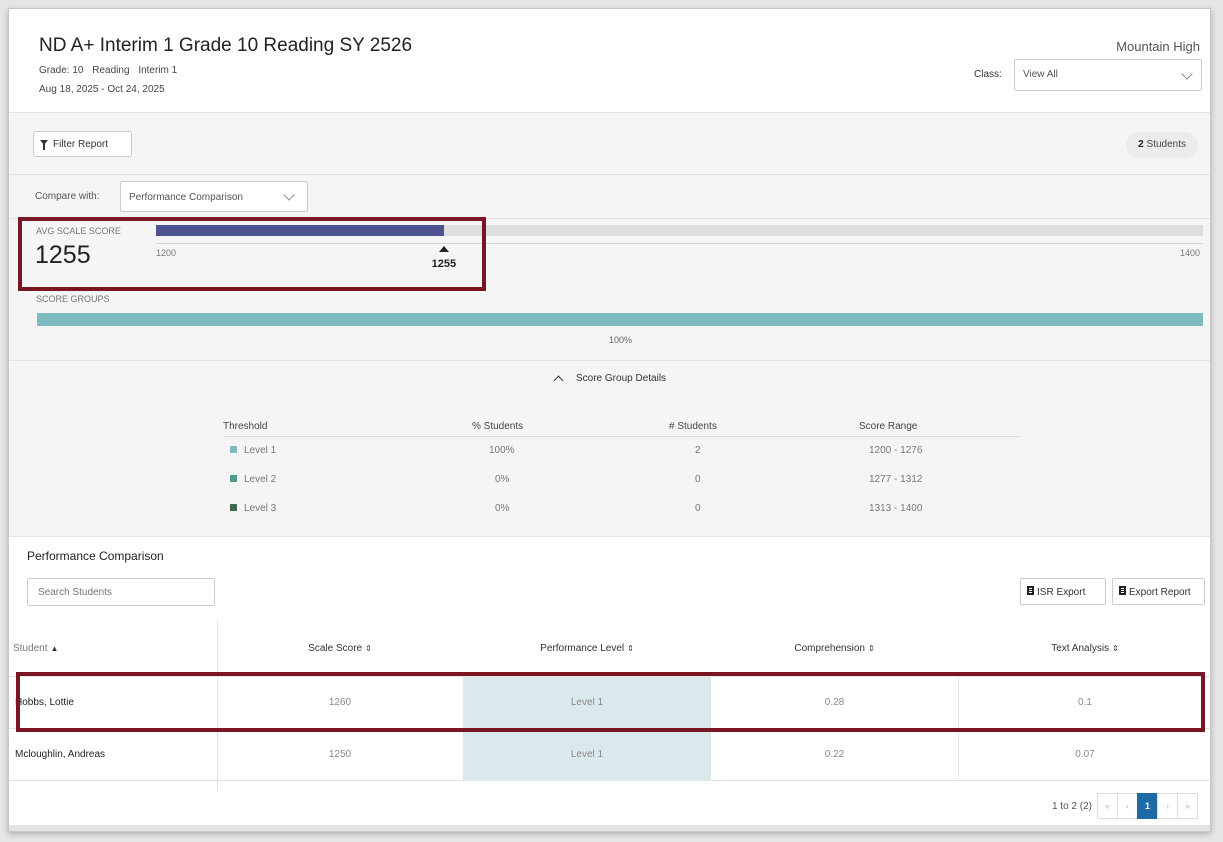  I want to click on student-column-header: Student ▲, so click(113, 648).